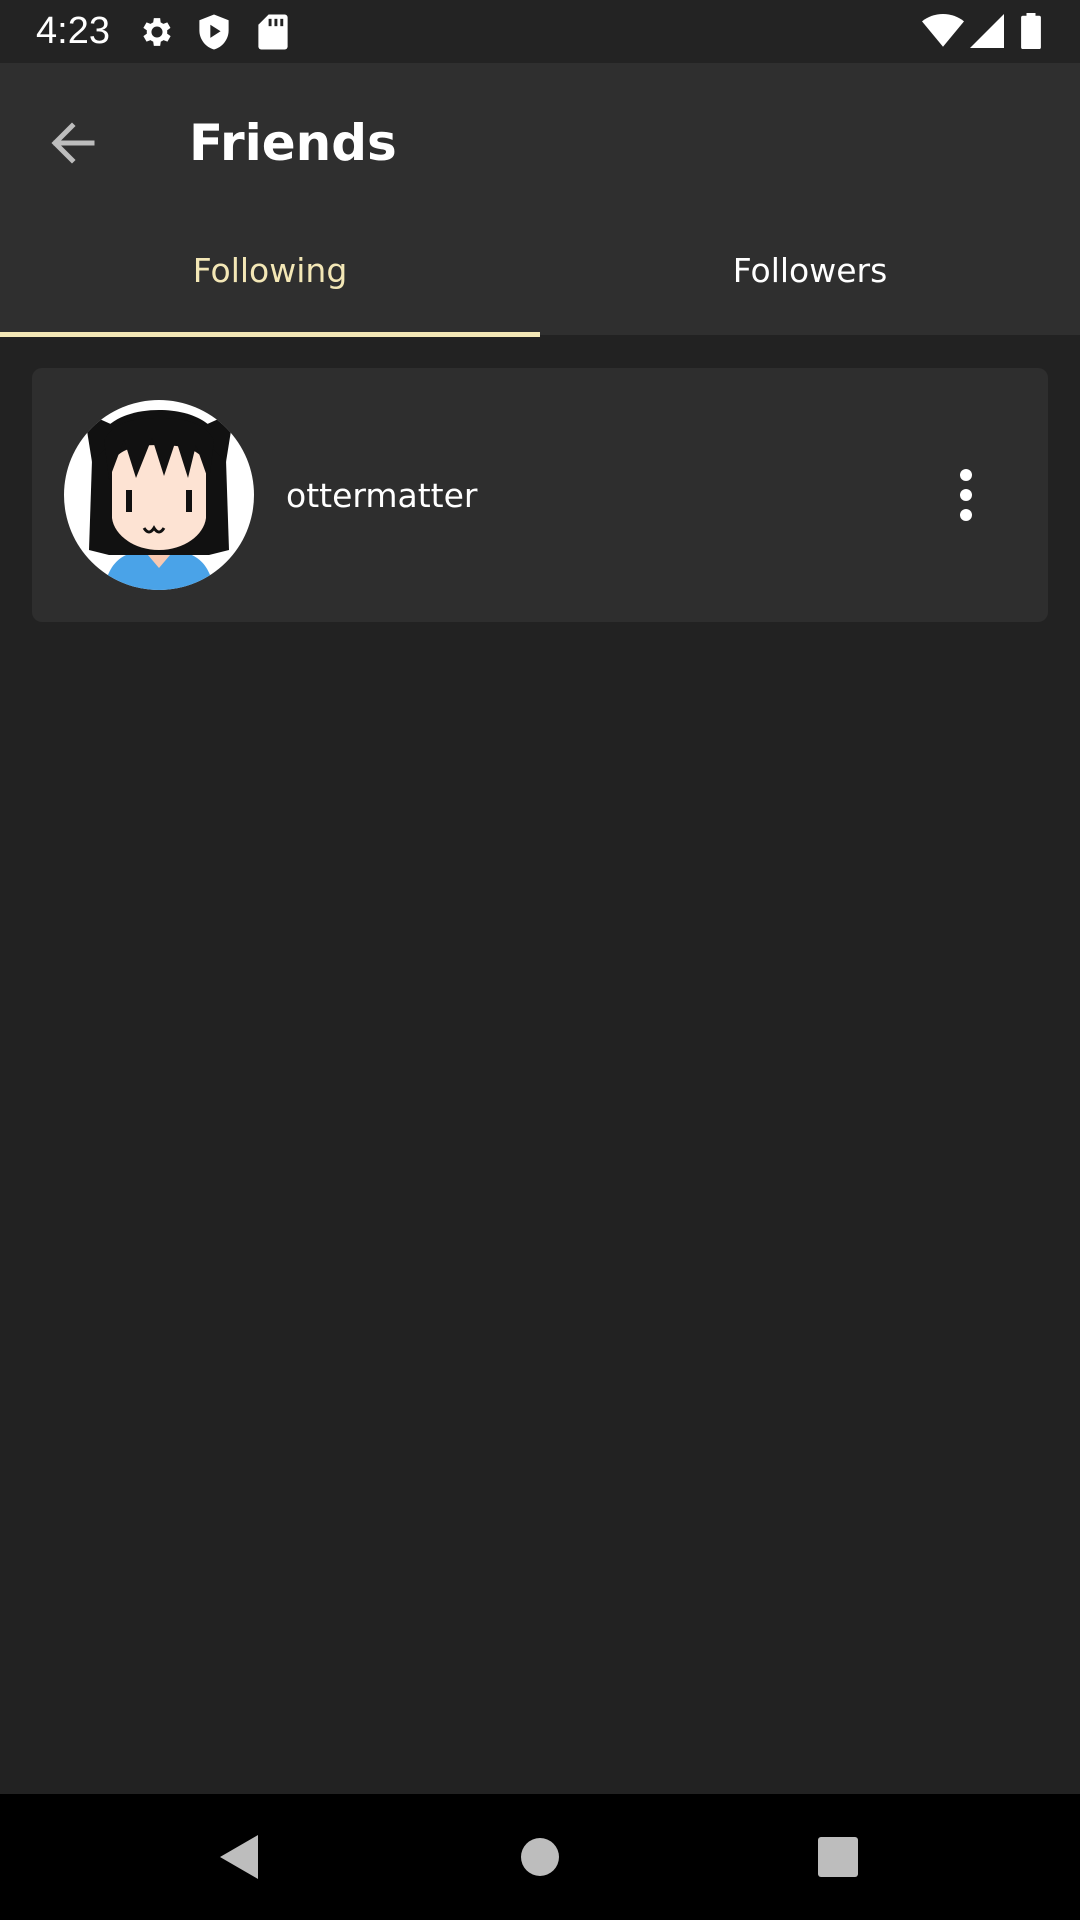 Image resolution: width=1080 pixels, height=1920 pixels. Describe the element at coordinates (270, 334) in the screenshot. I see `tab-indicator` at that location.